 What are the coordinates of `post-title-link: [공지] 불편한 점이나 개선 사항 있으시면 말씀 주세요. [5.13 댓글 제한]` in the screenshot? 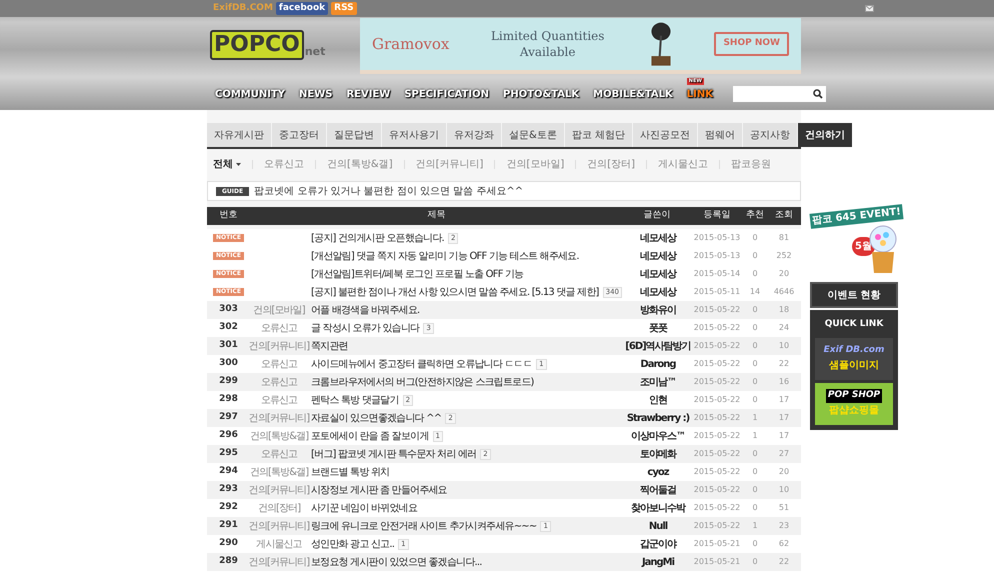 It's located at (455, 292).